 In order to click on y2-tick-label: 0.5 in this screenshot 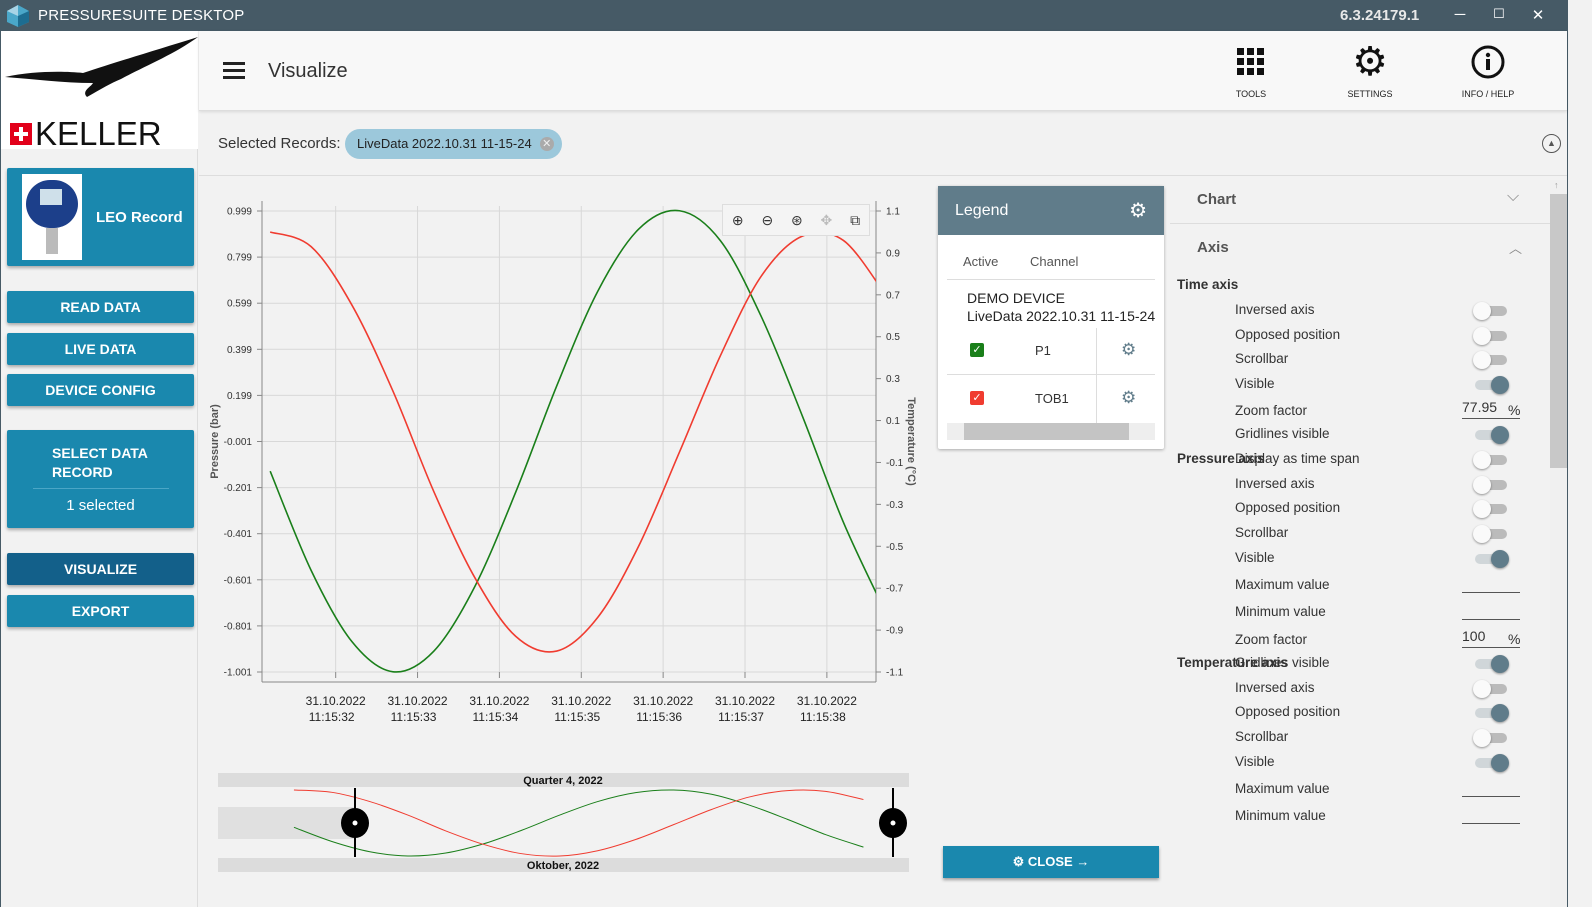, I will do `click(893, 337)`.